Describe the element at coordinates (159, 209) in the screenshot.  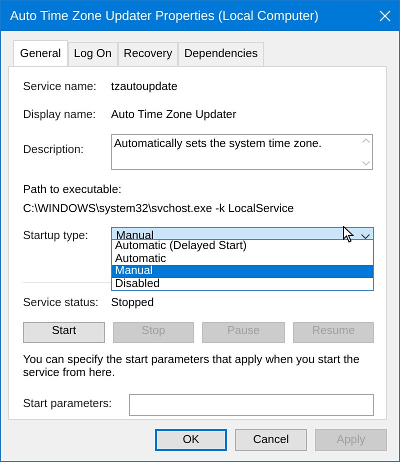
I see `path-value: C:\WINDOWS\system32\svchost.exe -k LocalService` at that location.